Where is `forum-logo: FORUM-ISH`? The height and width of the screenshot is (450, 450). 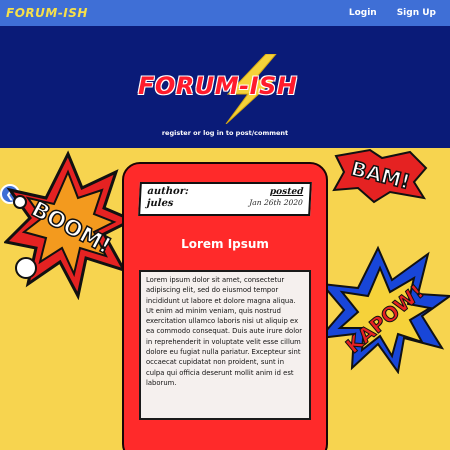
forum-logo: FORUM-ISH is located at coordinates (223, 89).